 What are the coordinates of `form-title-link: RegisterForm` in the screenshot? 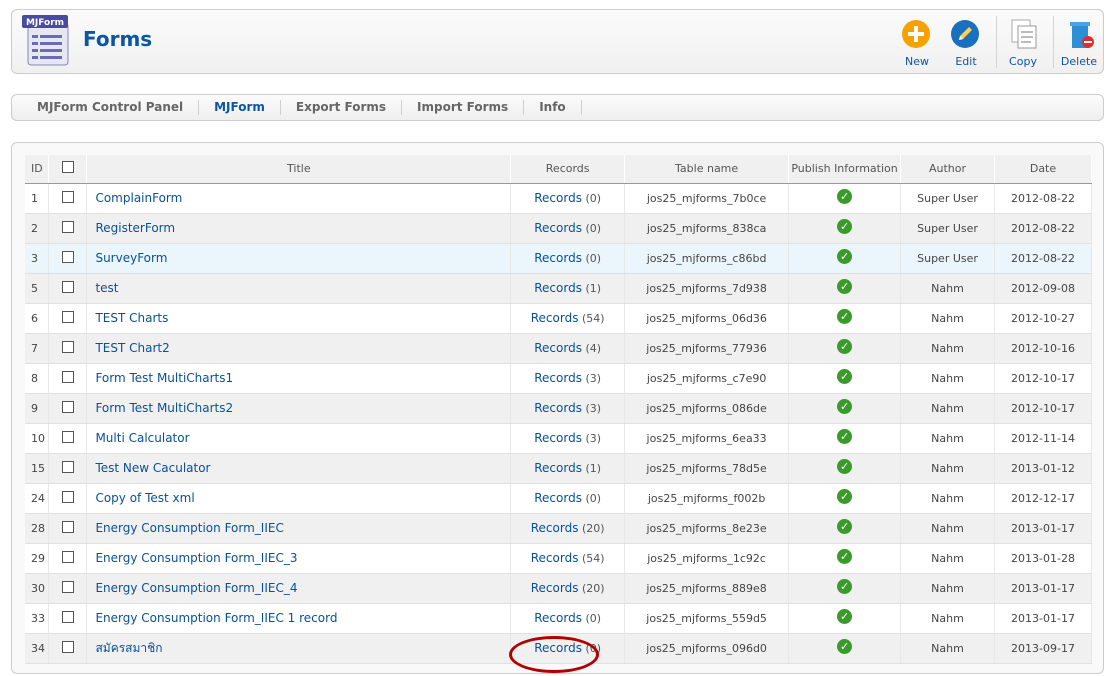 It's located at (135, 228).